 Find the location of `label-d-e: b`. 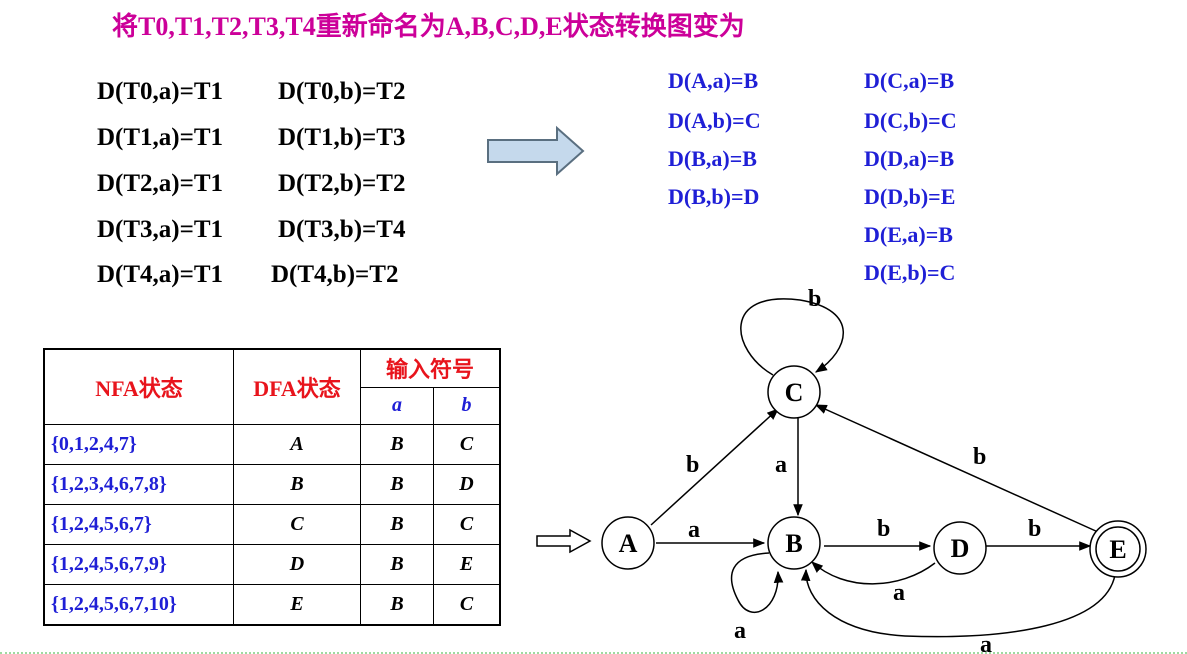

label-d-e: b is located at coordinates (1034, 529).